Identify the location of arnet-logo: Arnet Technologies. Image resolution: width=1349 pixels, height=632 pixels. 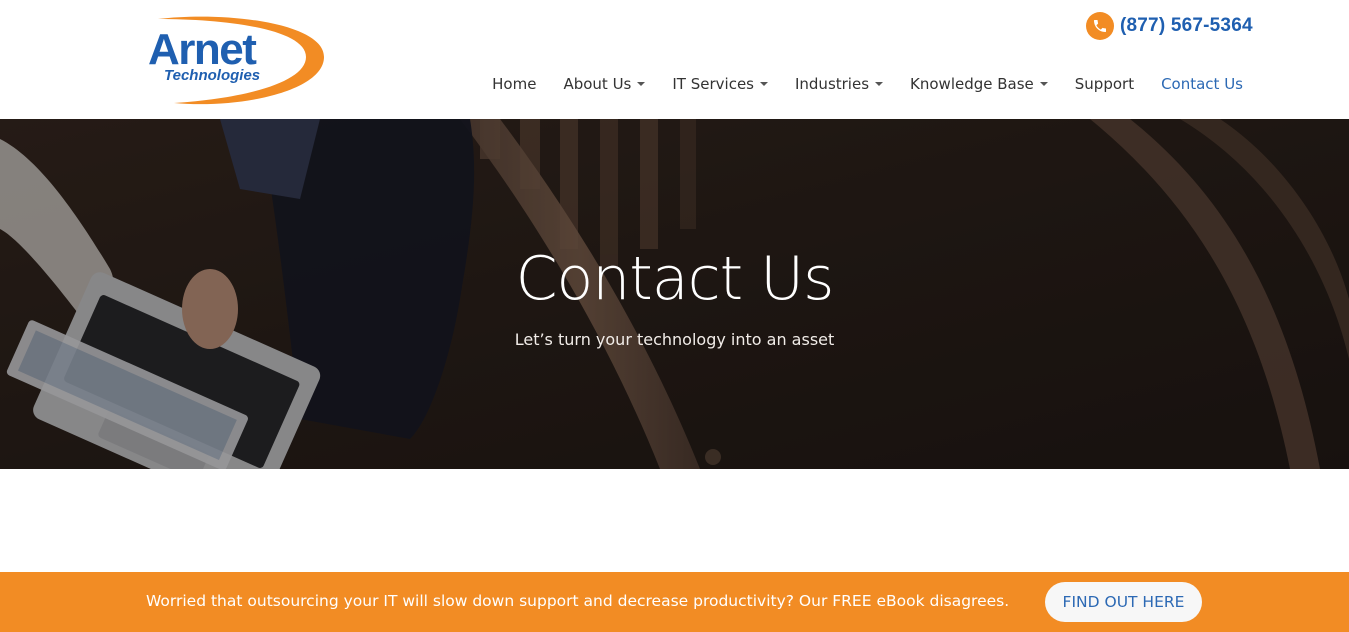
(236, 60).